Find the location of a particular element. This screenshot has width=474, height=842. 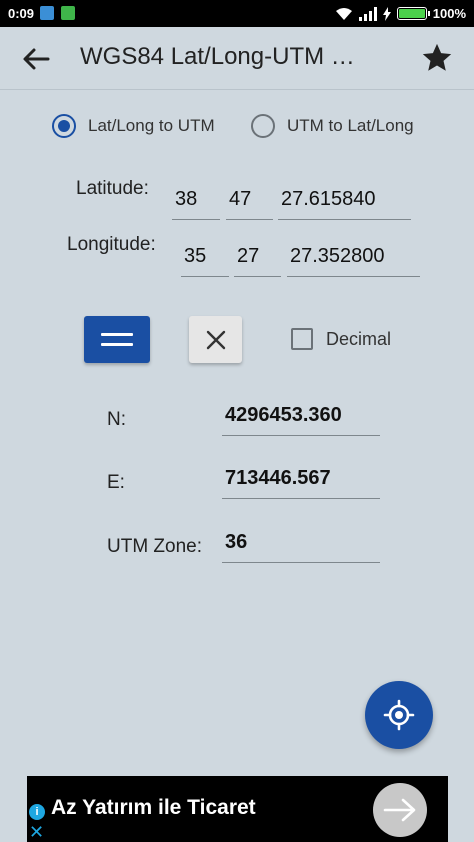

longitude-degrees-input: 35 is located at coordinates (205, 259).